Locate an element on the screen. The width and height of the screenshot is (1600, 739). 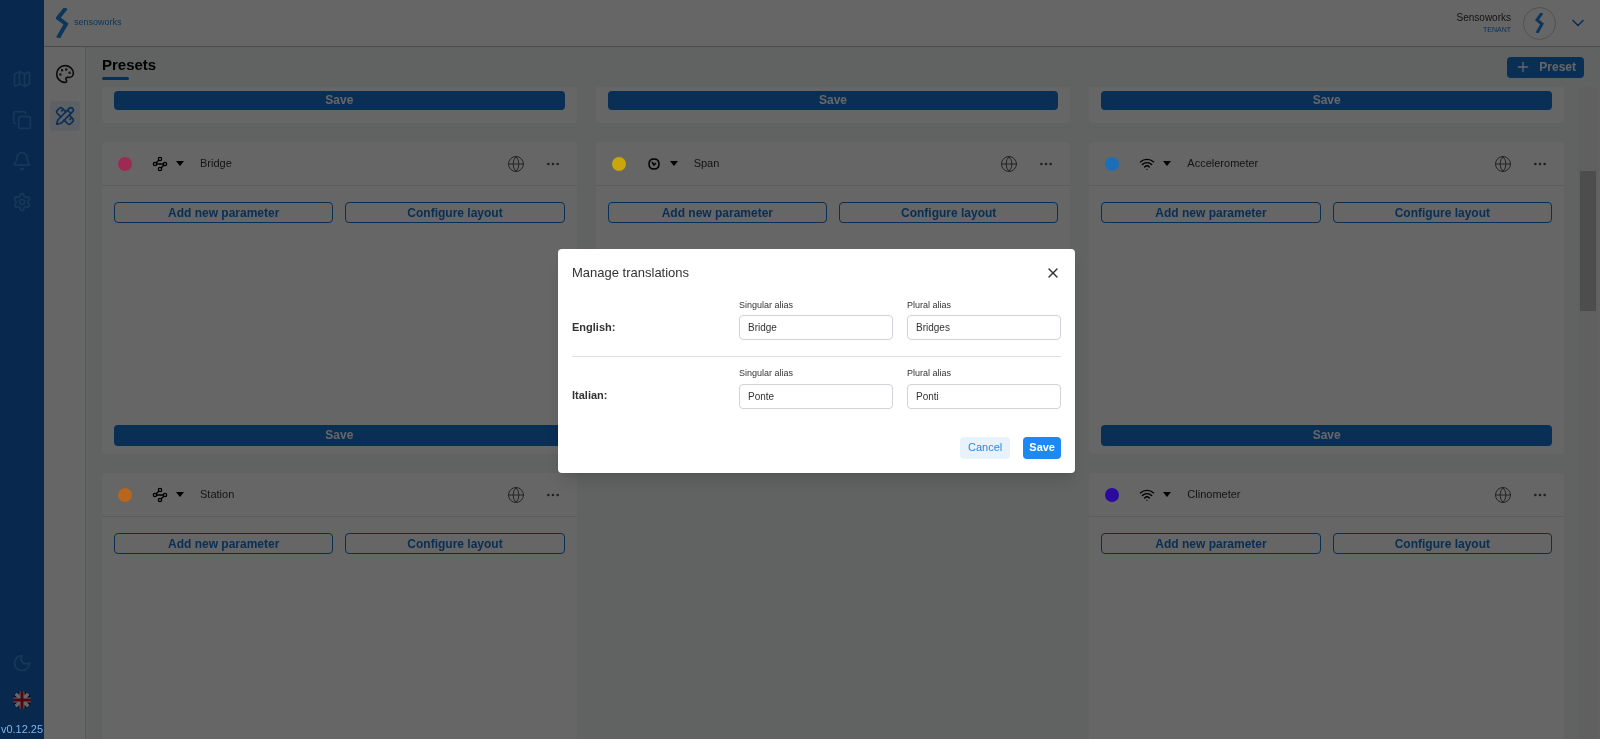
singular-alias-input: Bridge is located at coordinates (816, 327).